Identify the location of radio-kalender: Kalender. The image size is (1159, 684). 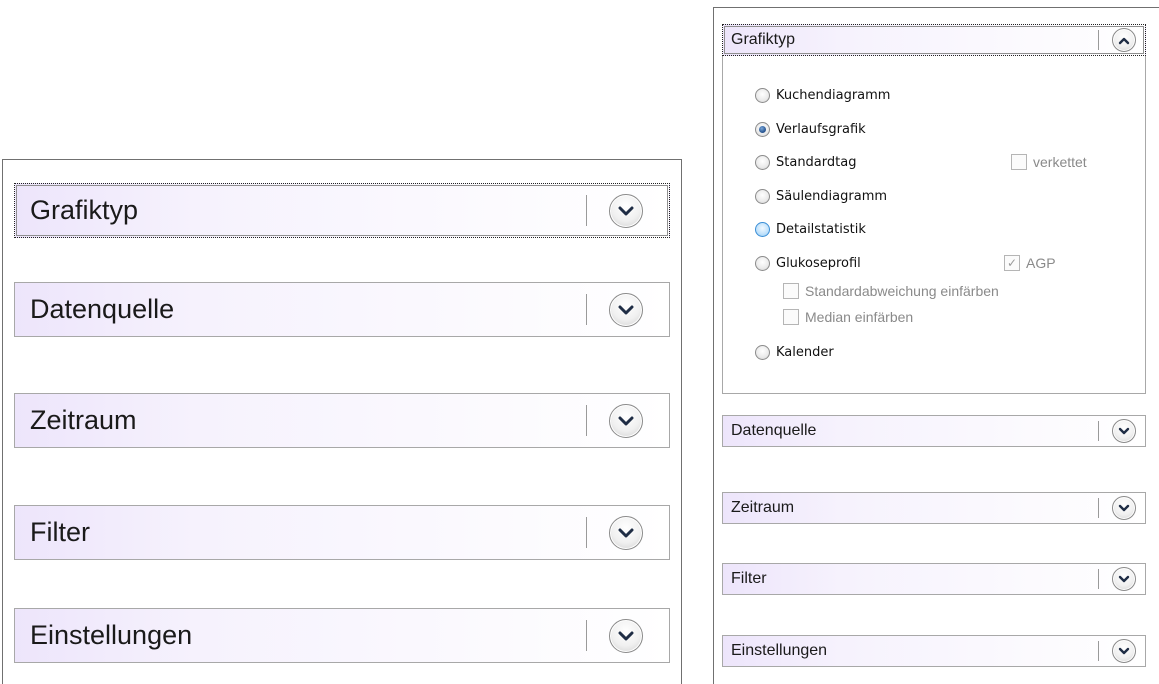
(794, 352).